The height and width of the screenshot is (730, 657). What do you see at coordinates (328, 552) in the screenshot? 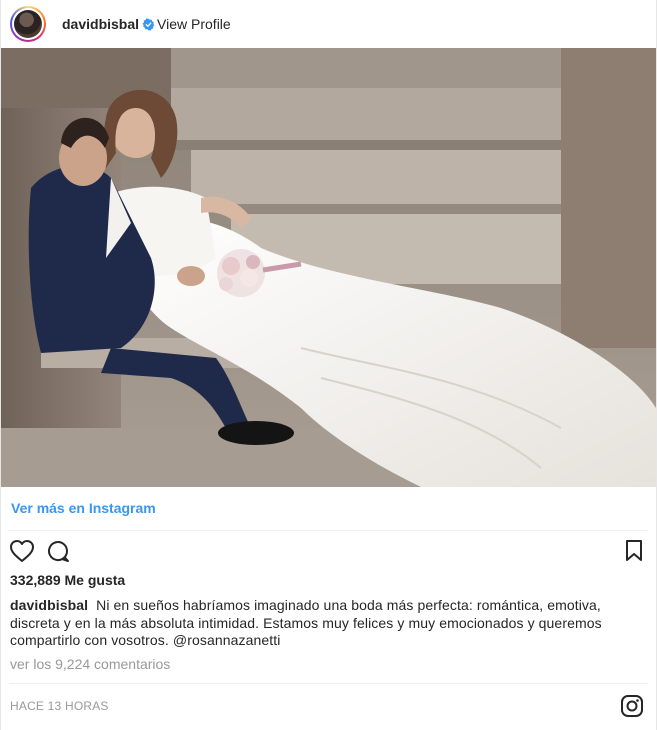
I see `action-bar` at bounding box center [328, 552].